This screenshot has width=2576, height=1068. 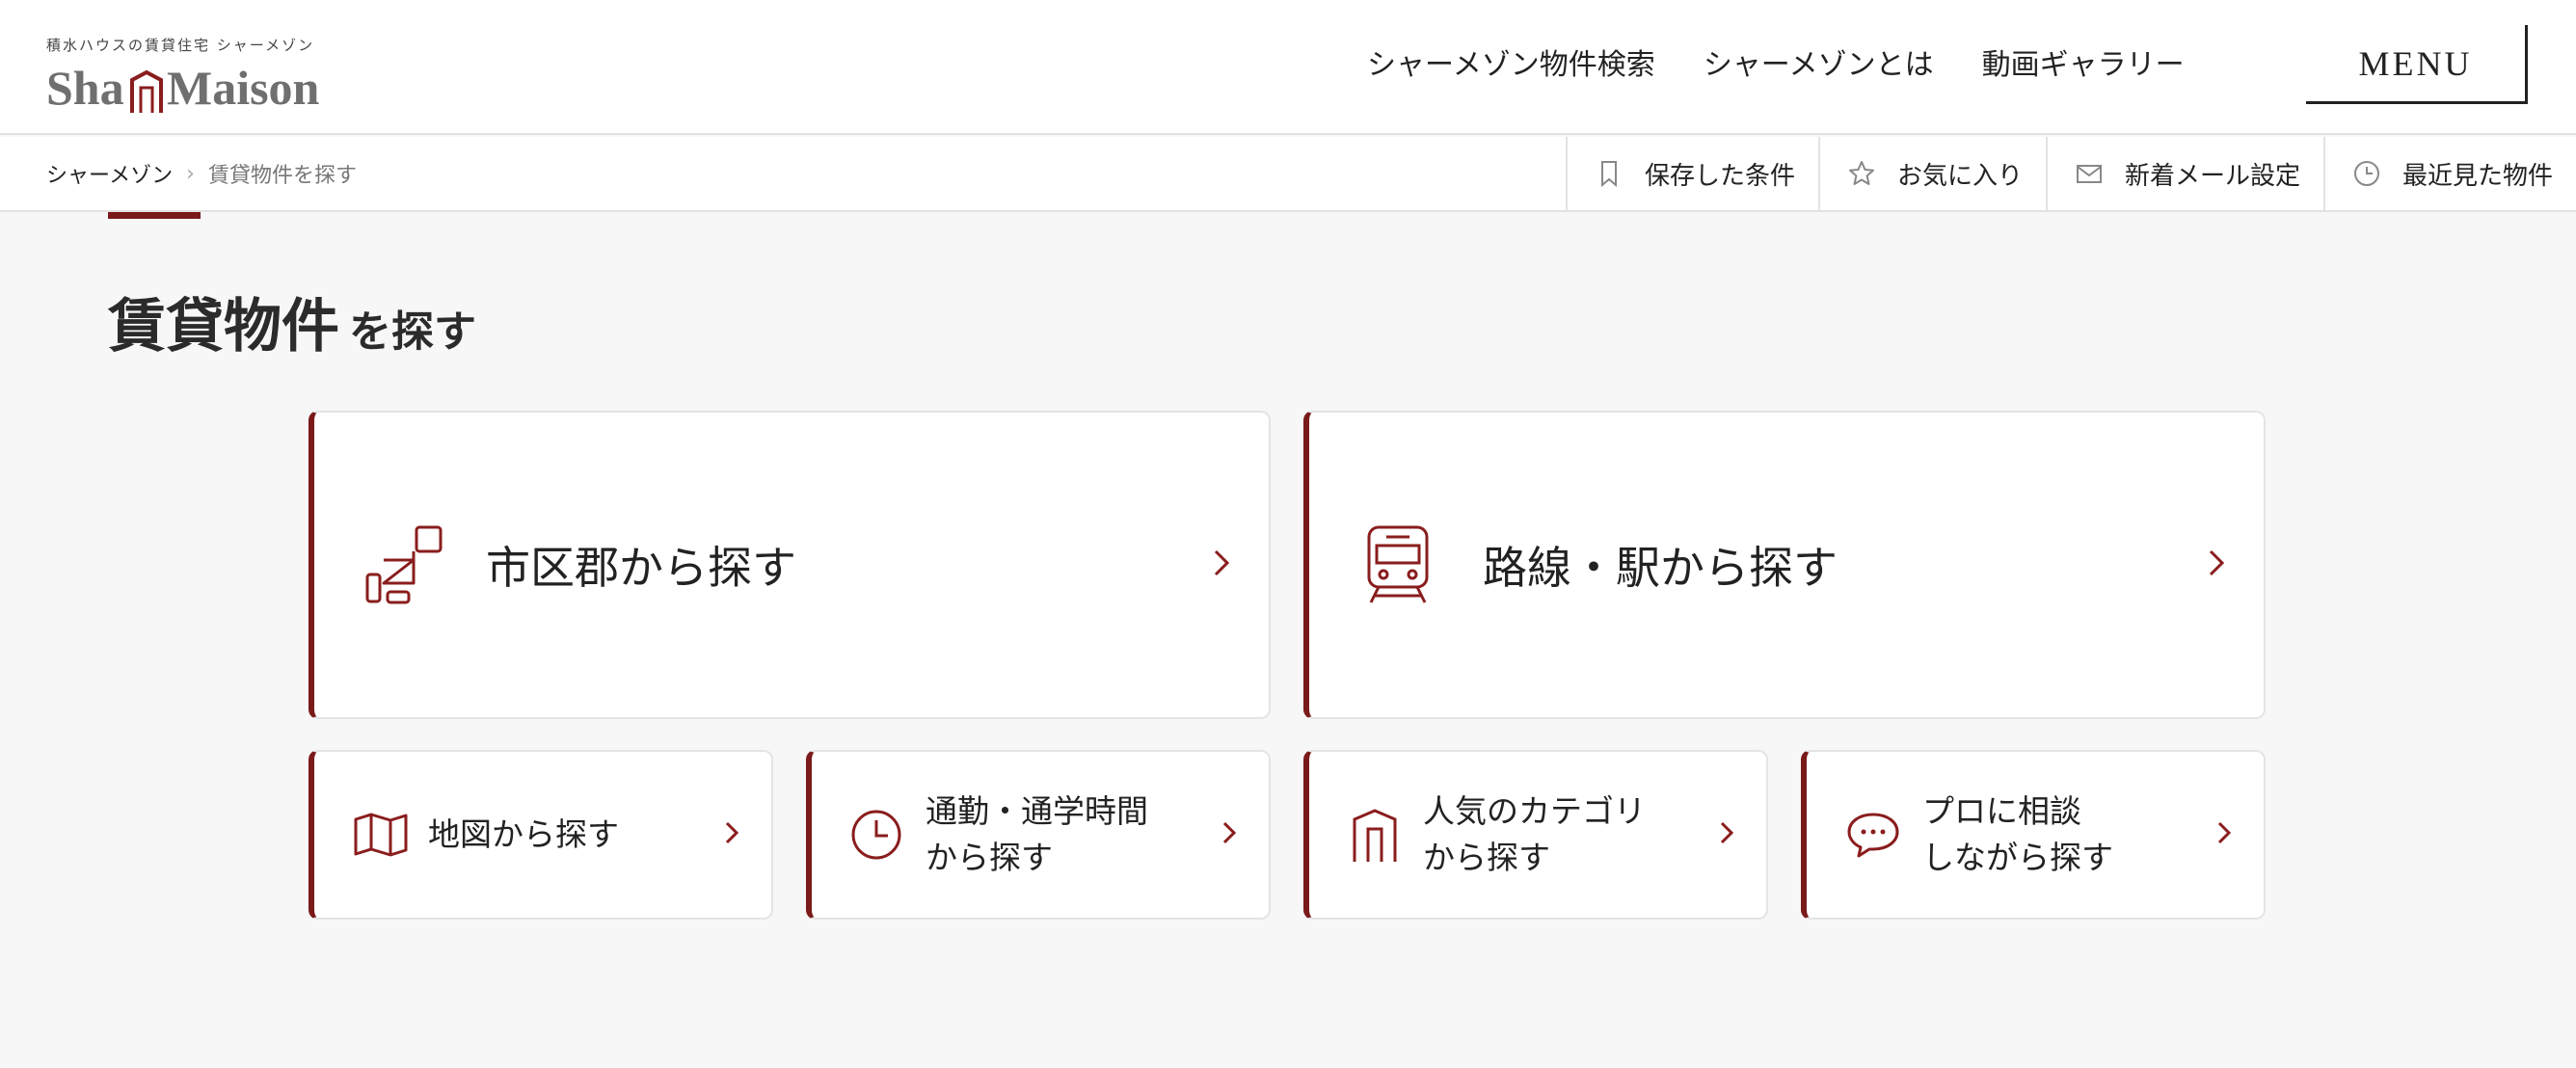 I want to click on logo-word-sha: Sha, so click(x=85, y=88).